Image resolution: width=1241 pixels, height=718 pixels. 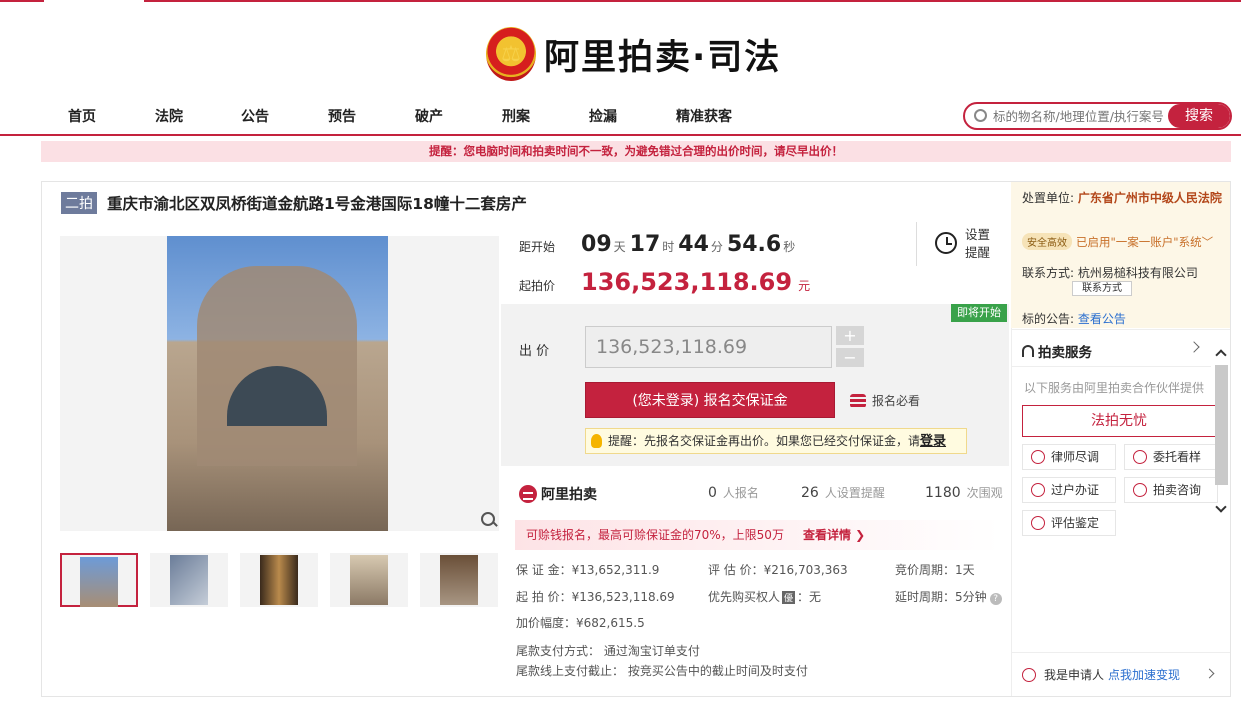 I want to click on ali-auction-logo: 阿里拍卖, so click(x=558, y=494).